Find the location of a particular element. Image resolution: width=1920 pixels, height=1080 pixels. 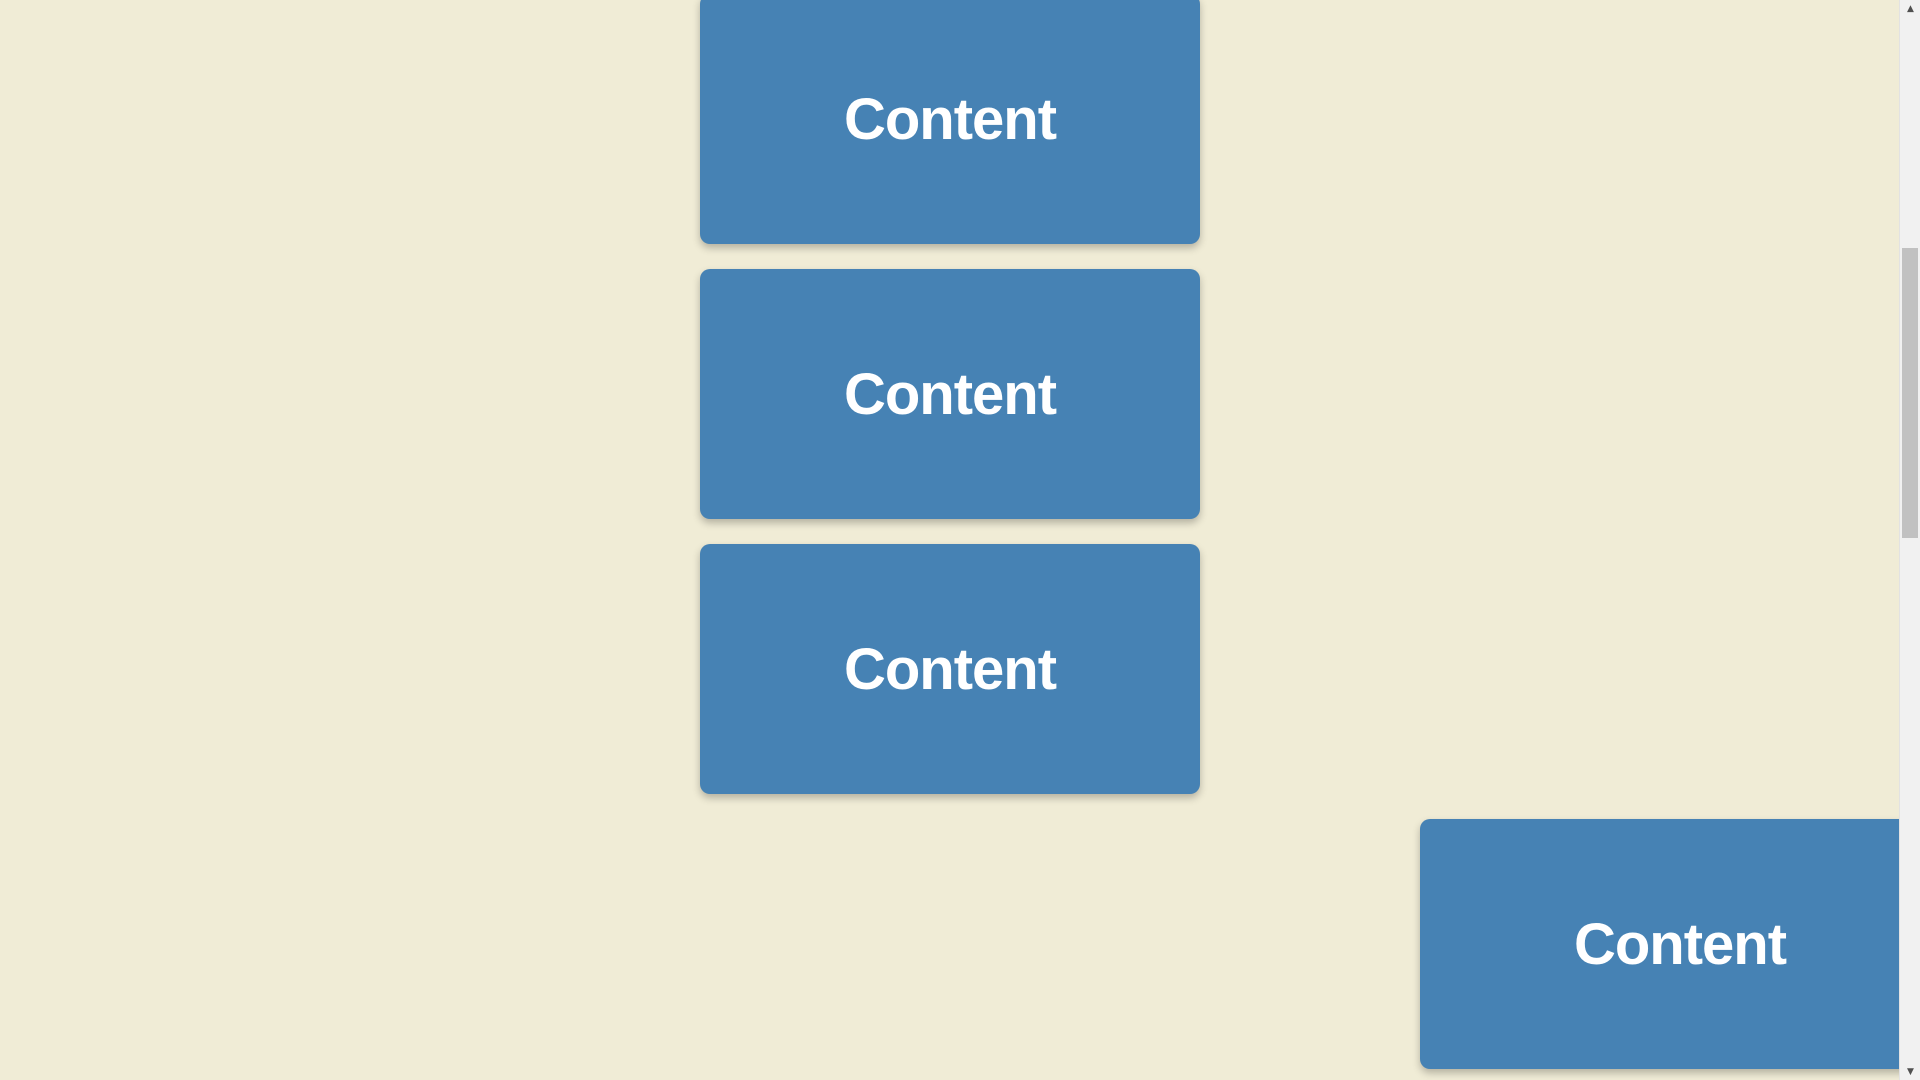

vertical-scrollbar: ▲ ▼ is located at coordinates (1909, 540).